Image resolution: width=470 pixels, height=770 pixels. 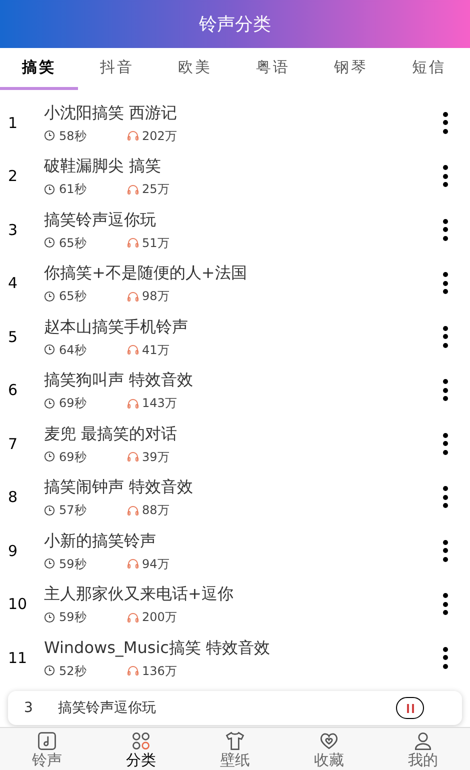 What do you see at coordinates (159, 136) in the screenshot?
I see `play-count: 202万` at bounding box center [159, 136].